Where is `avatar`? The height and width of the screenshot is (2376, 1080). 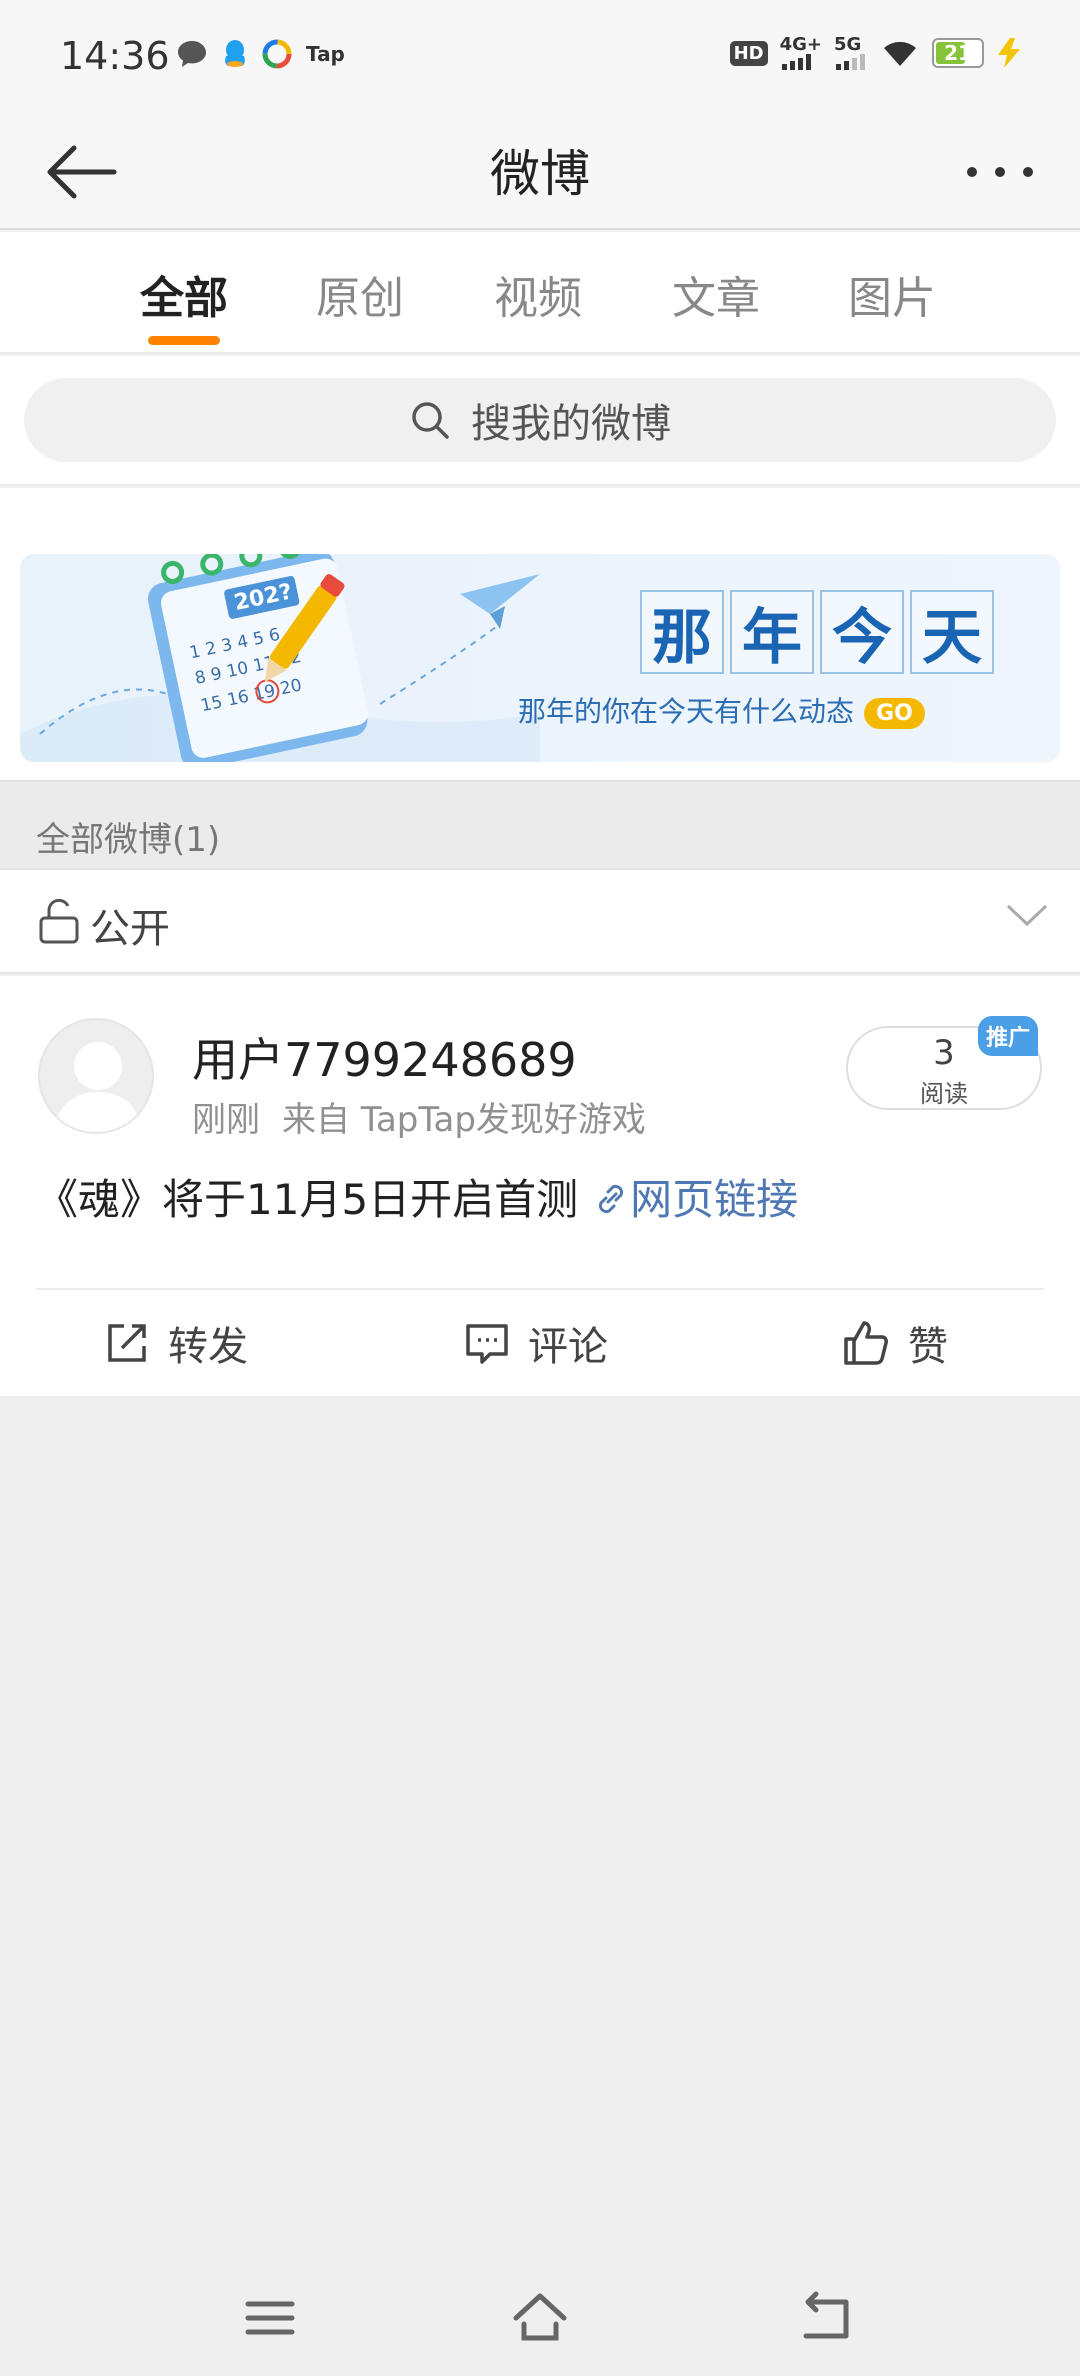
avatar is located at coordinates (96, 1076).